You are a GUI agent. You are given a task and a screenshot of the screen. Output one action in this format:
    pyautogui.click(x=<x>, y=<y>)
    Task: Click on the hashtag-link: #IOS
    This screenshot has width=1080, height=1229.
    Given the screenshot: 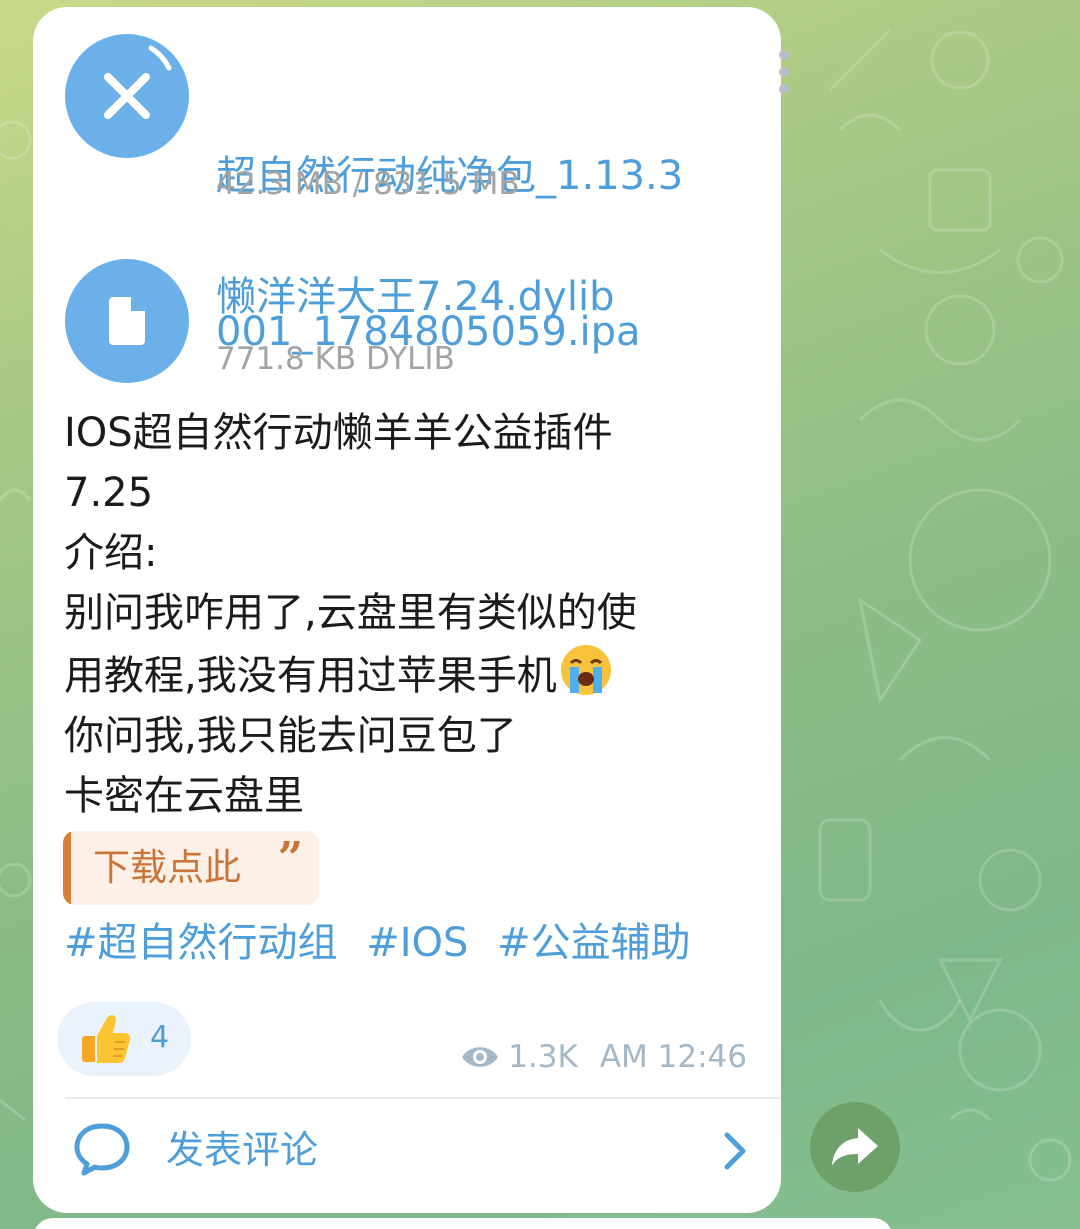 What is the action you would take?
    pyautogui.click(x=417, y=943)
    